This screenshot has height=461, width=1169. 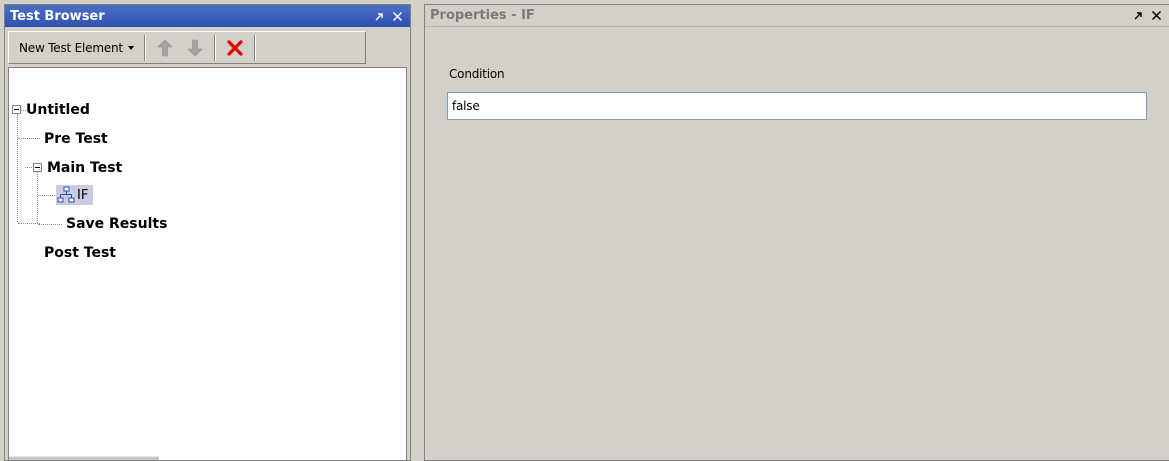 I want to click on tree-node-main-test: Main Test, so click(x=84, y=168).